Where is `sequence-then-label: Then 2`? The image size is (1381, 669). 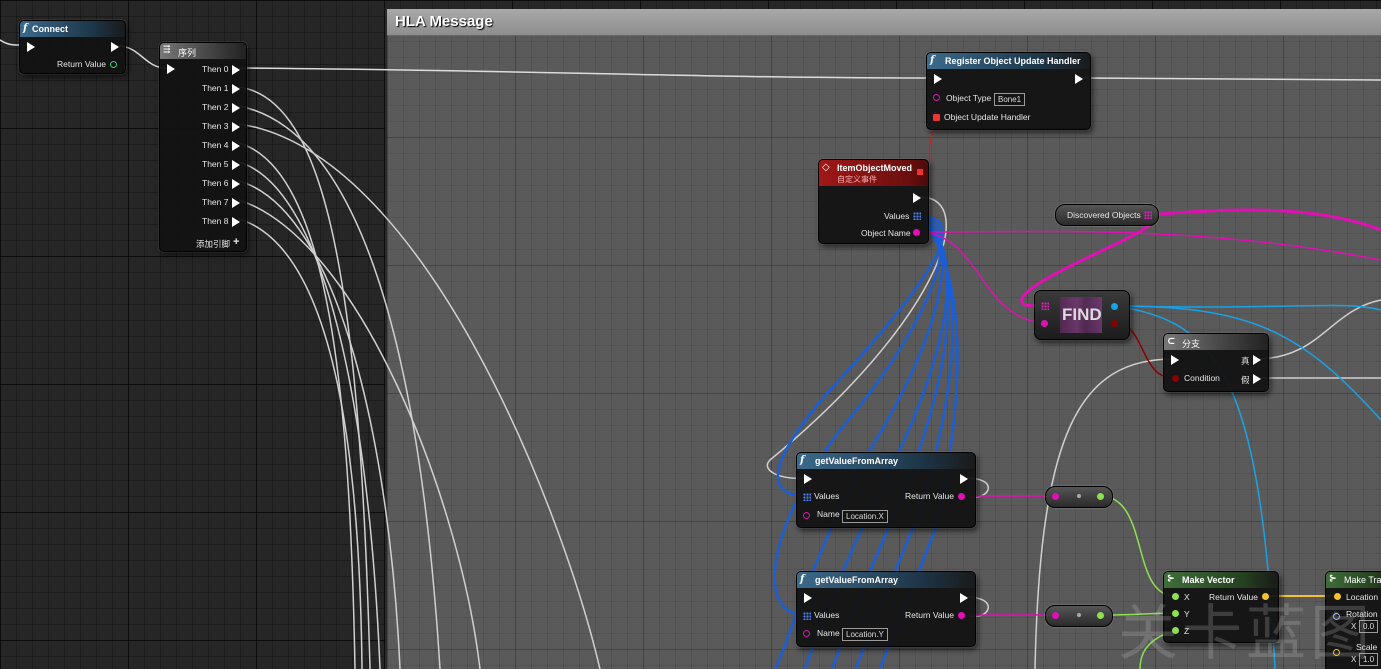
sequence-then-label: Then 2 is located at coordinates (215, 107).